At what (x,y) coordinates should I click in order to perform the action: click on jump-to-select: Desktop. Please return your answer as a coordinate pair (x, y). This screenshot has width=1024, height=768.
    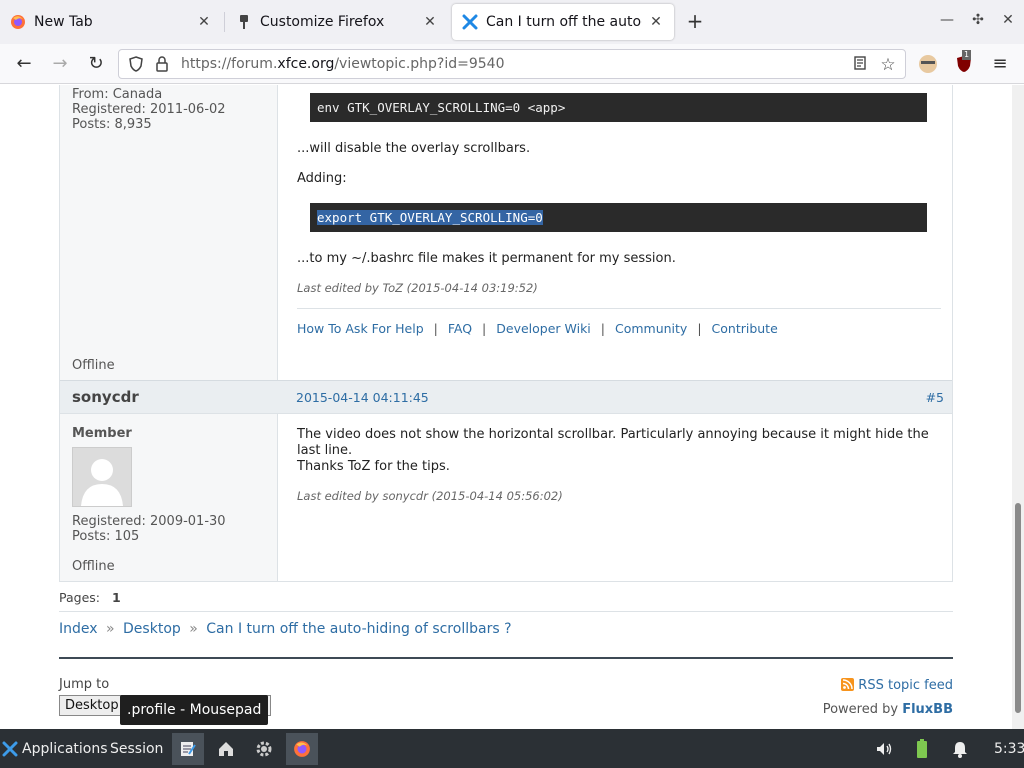
    Looking at the image, I should click on (92, 705).